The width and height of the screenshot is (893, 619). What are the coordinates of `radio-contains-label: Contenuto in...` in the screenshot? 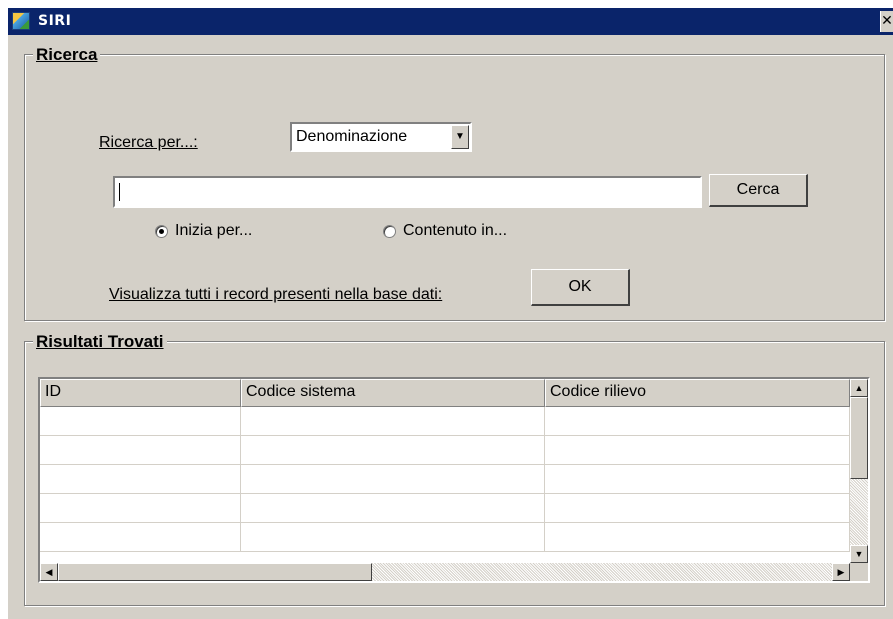 It's located at (455, 230).